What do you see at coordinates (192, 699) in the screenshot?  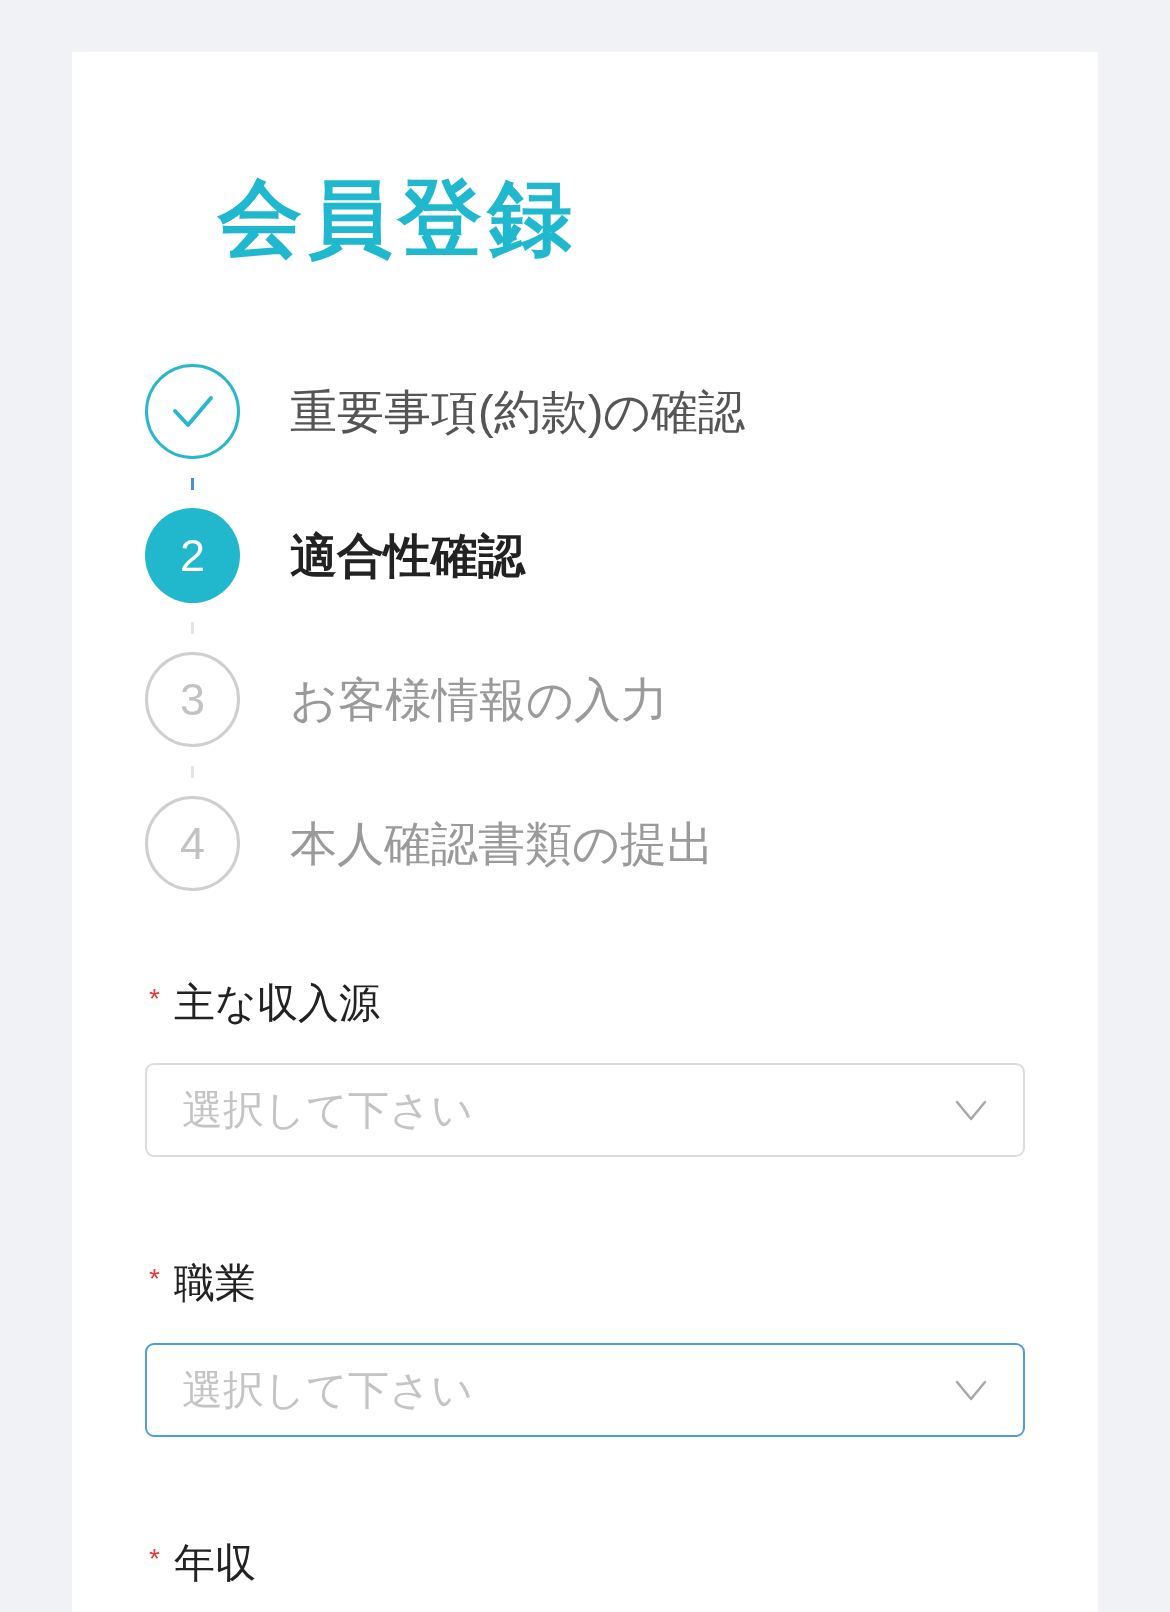 I see `step-number: 3` at bounding box center [192, 699].